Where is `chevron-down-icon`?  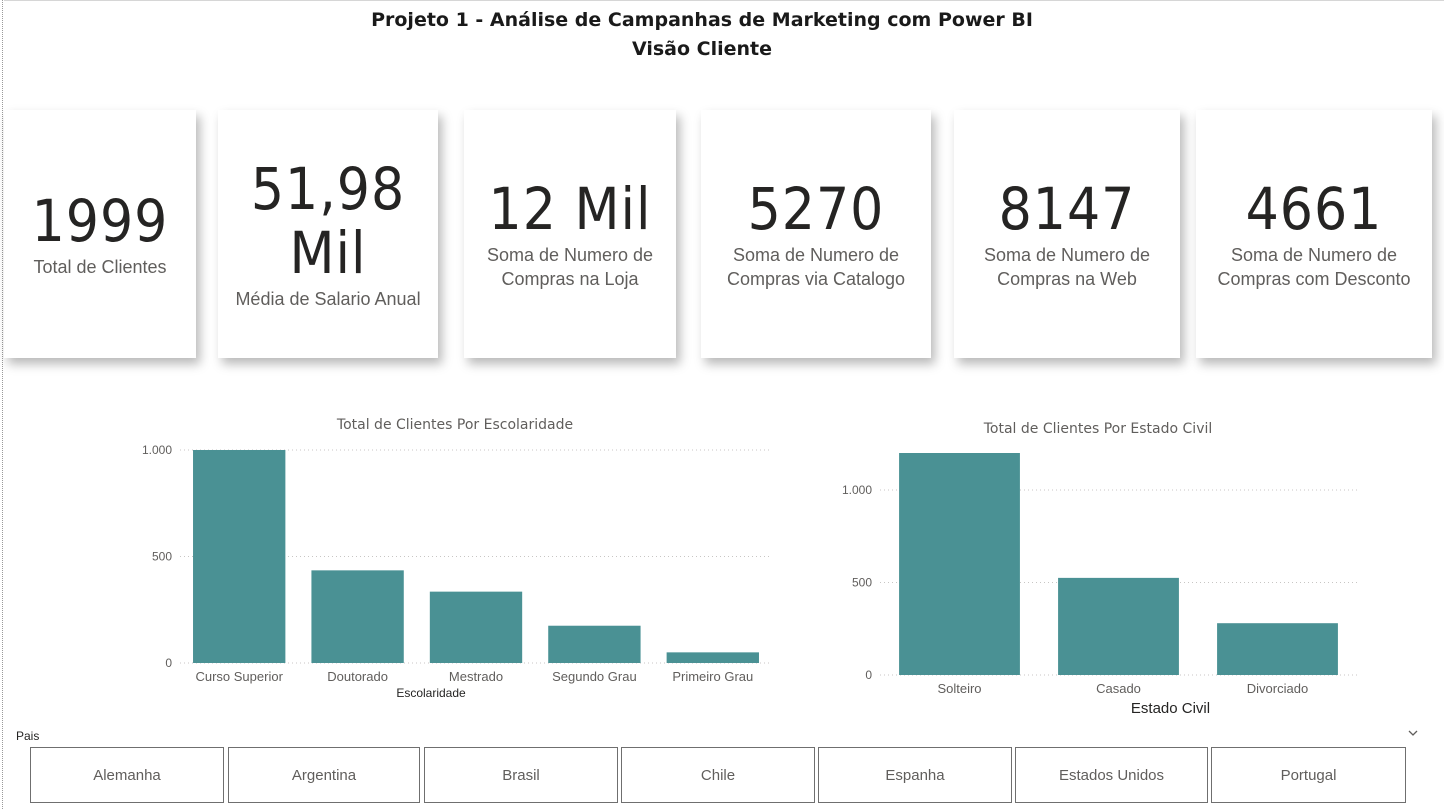 chevron-down-icon is located at coordinates (1413, 733).